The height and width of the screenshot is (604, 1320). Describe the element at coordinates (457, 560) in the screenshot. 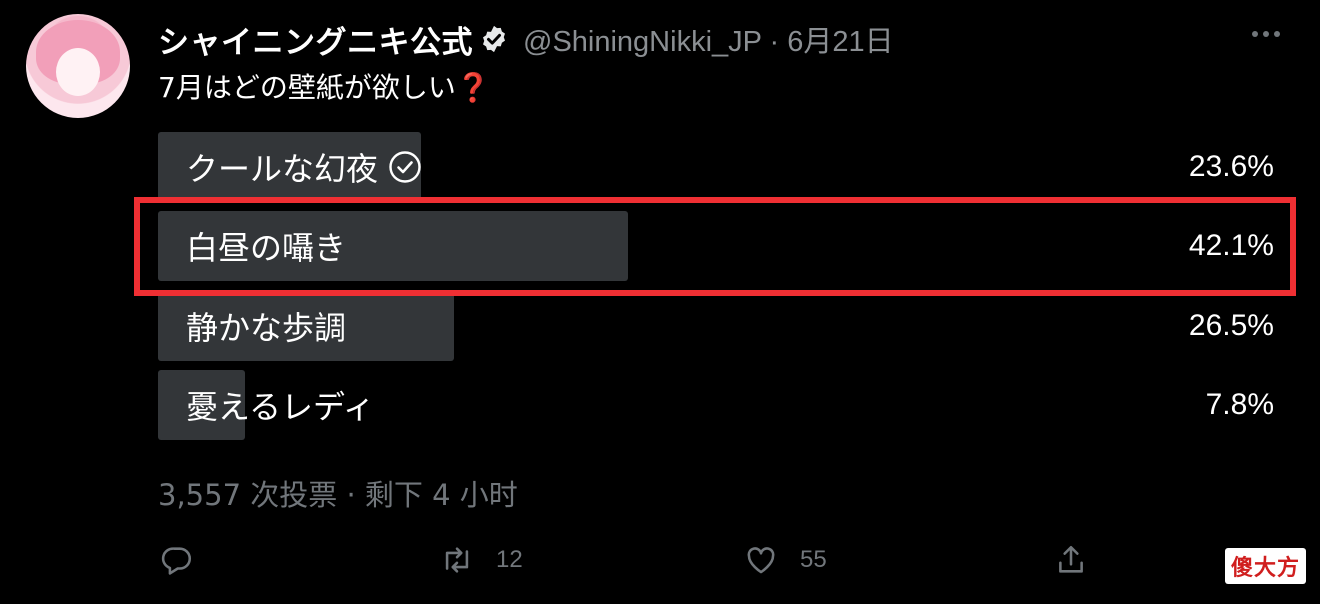

I see `retweet-icon` at that location.